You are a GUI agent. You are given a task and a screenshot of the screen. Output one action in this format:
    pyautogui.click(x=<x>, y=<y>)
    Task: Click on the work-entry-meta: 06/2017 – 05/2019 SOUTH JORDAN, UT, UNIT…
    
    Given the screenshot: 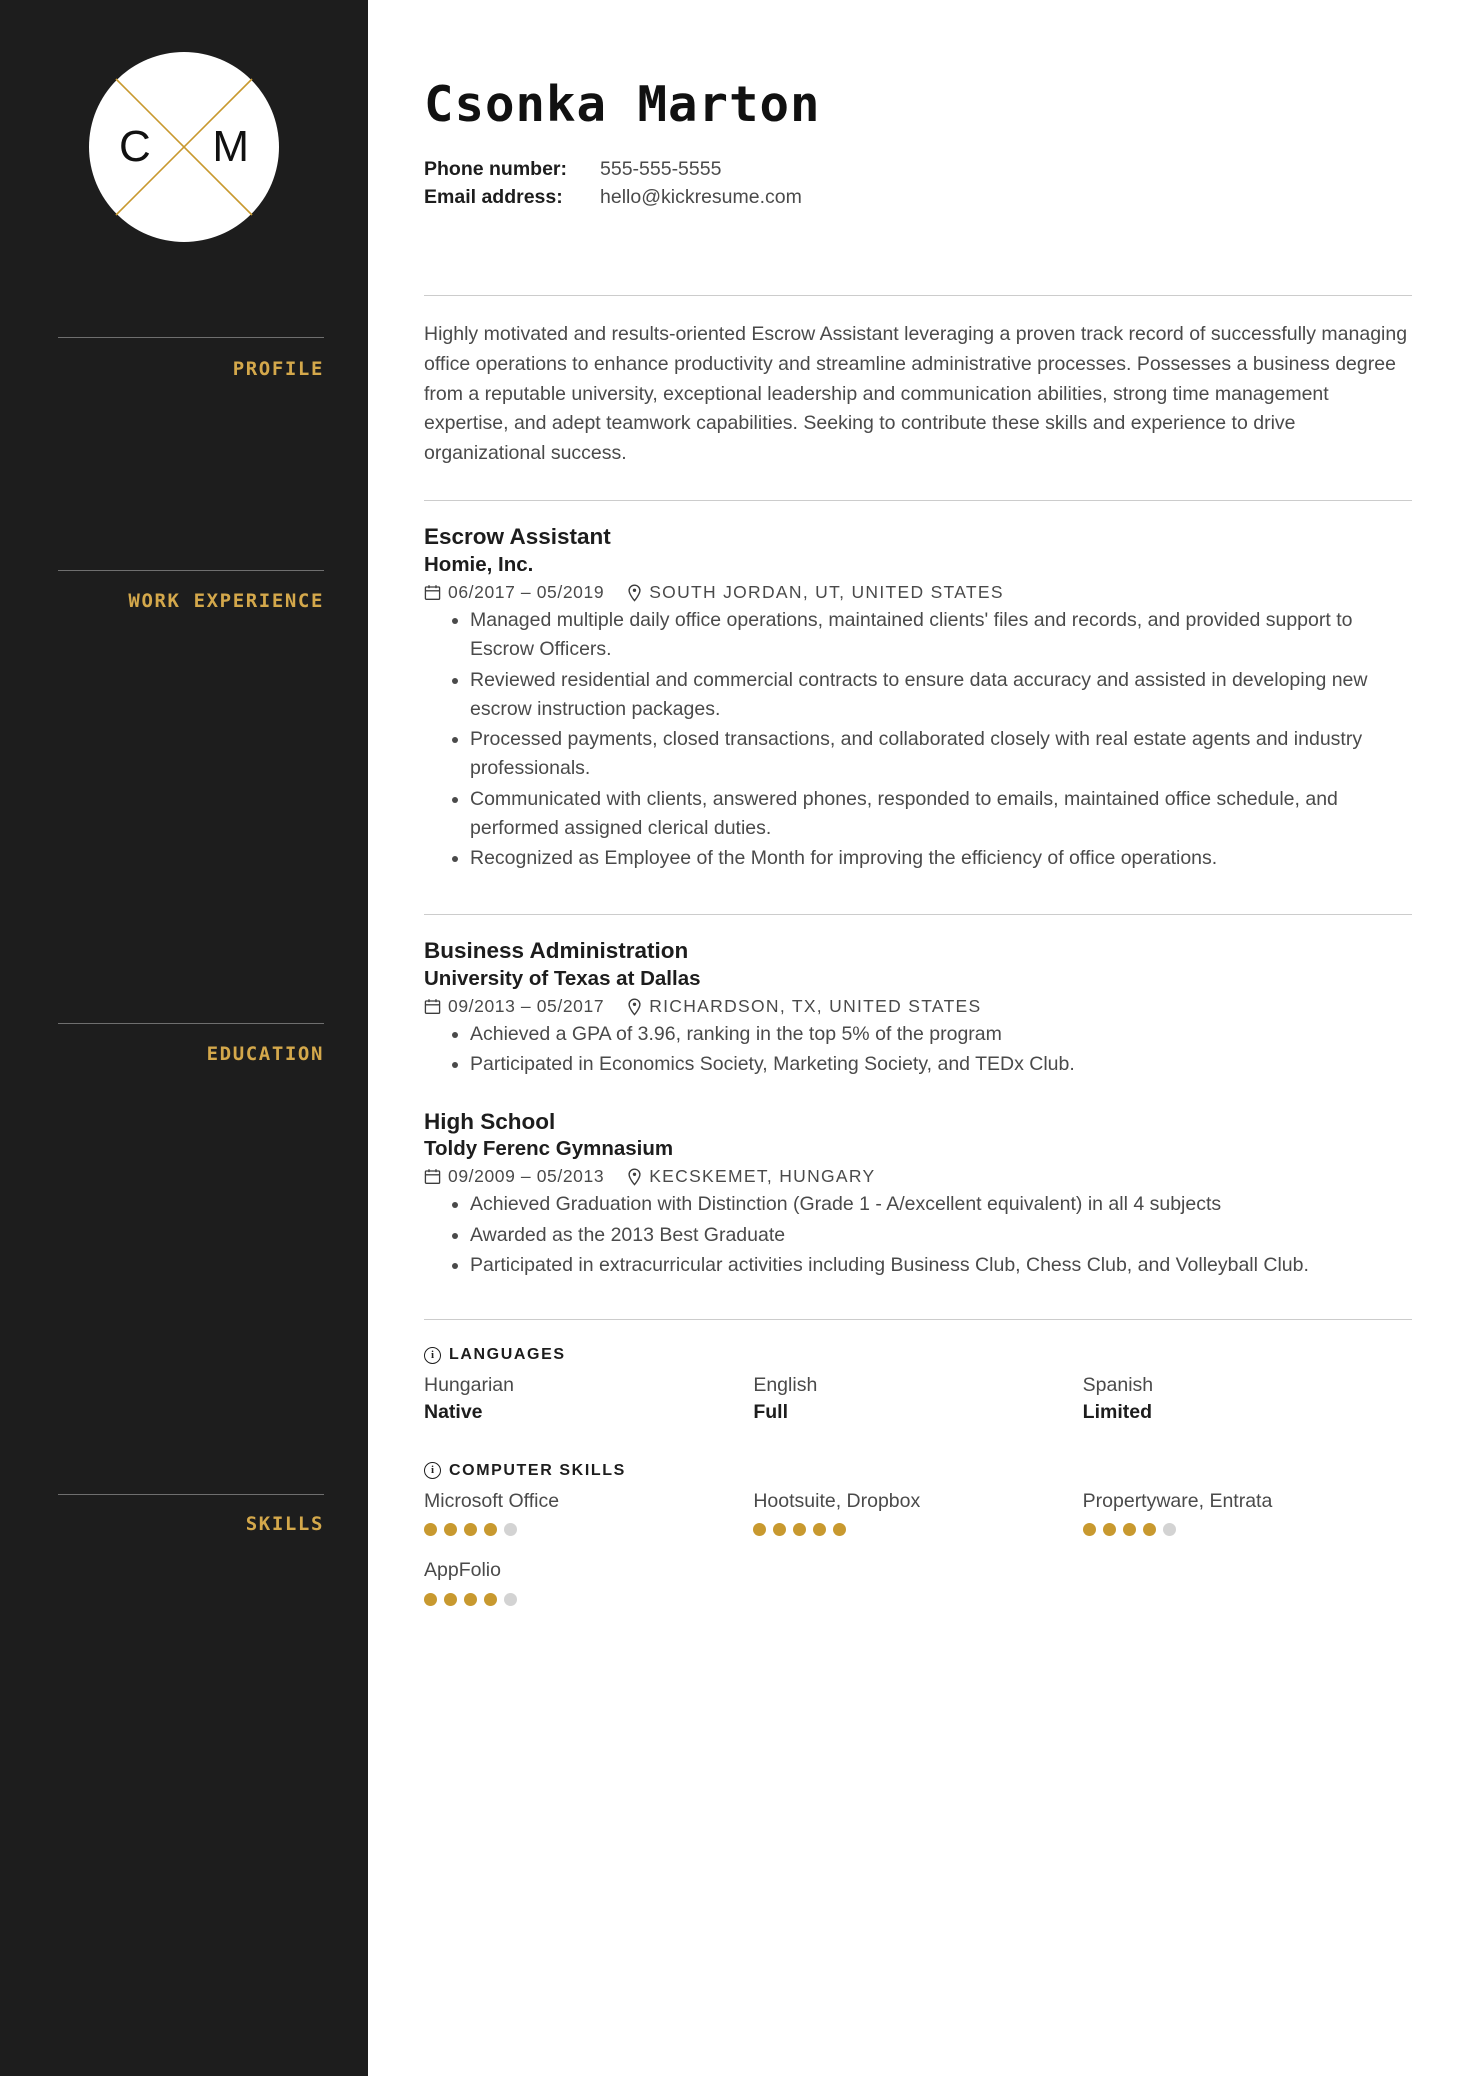 What is the action you would take?
    pyautogui.click(x=918, y=592)
    